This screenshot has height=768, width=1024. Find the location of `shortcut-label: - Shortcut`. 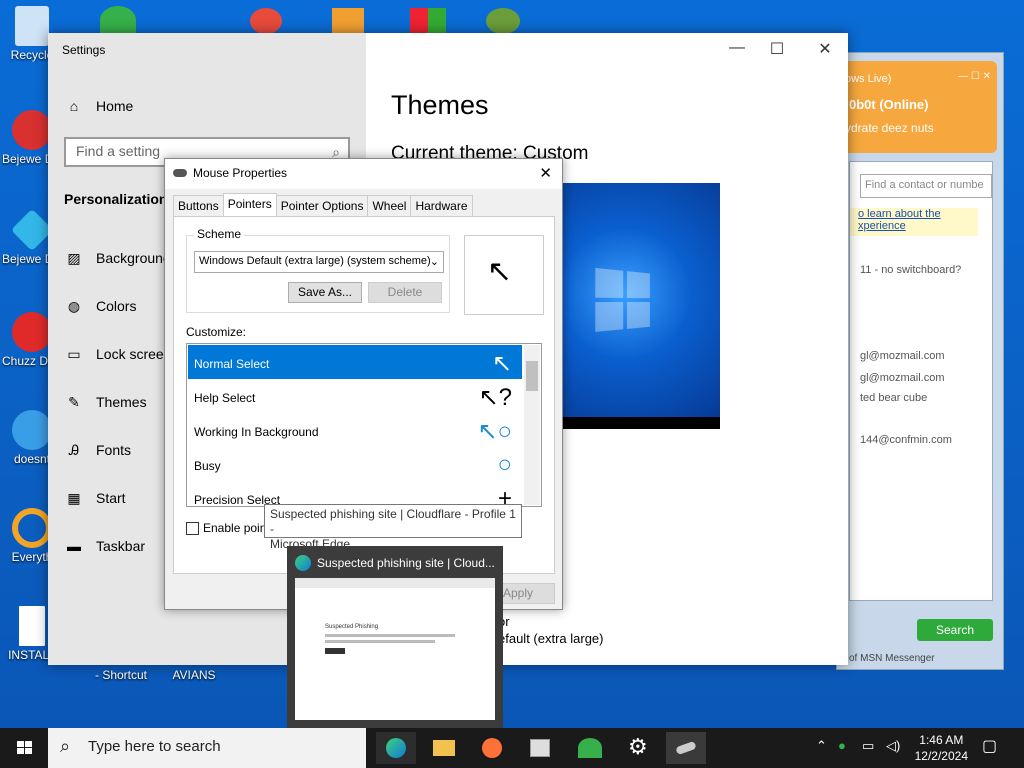

shortcut-label: - Shortcut is located at coordinates (121, 675).